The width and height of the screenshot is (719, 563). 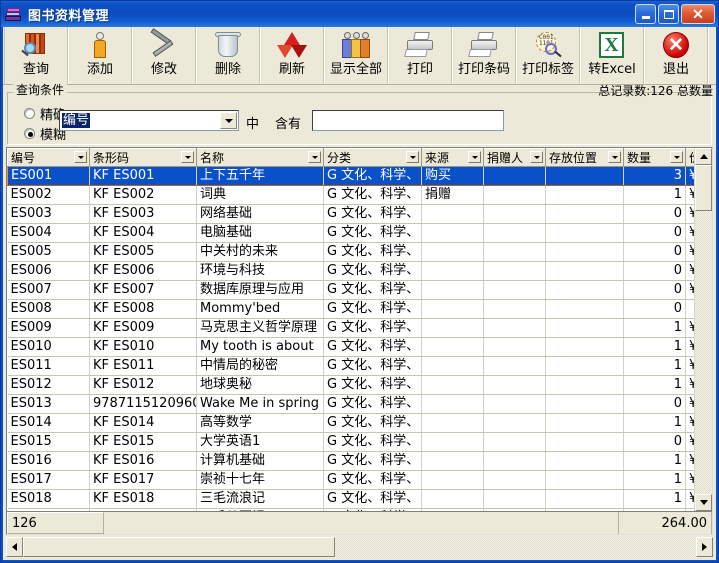 What do you see at coordinates (452, 157) in the screenshot?
I see `column-header-source: 来源` at bounding box center [452, 157].